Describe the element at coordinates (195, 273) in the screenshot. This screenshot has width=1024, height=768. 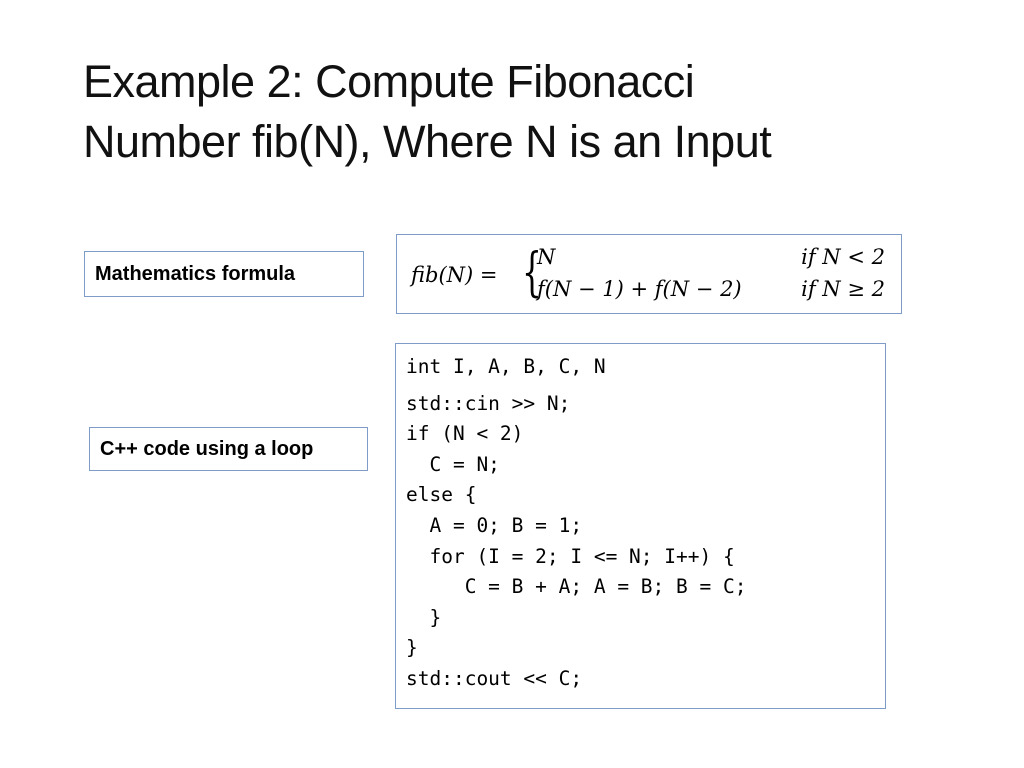
I see `math-formula-label-text: Mathematics formula` at that location.